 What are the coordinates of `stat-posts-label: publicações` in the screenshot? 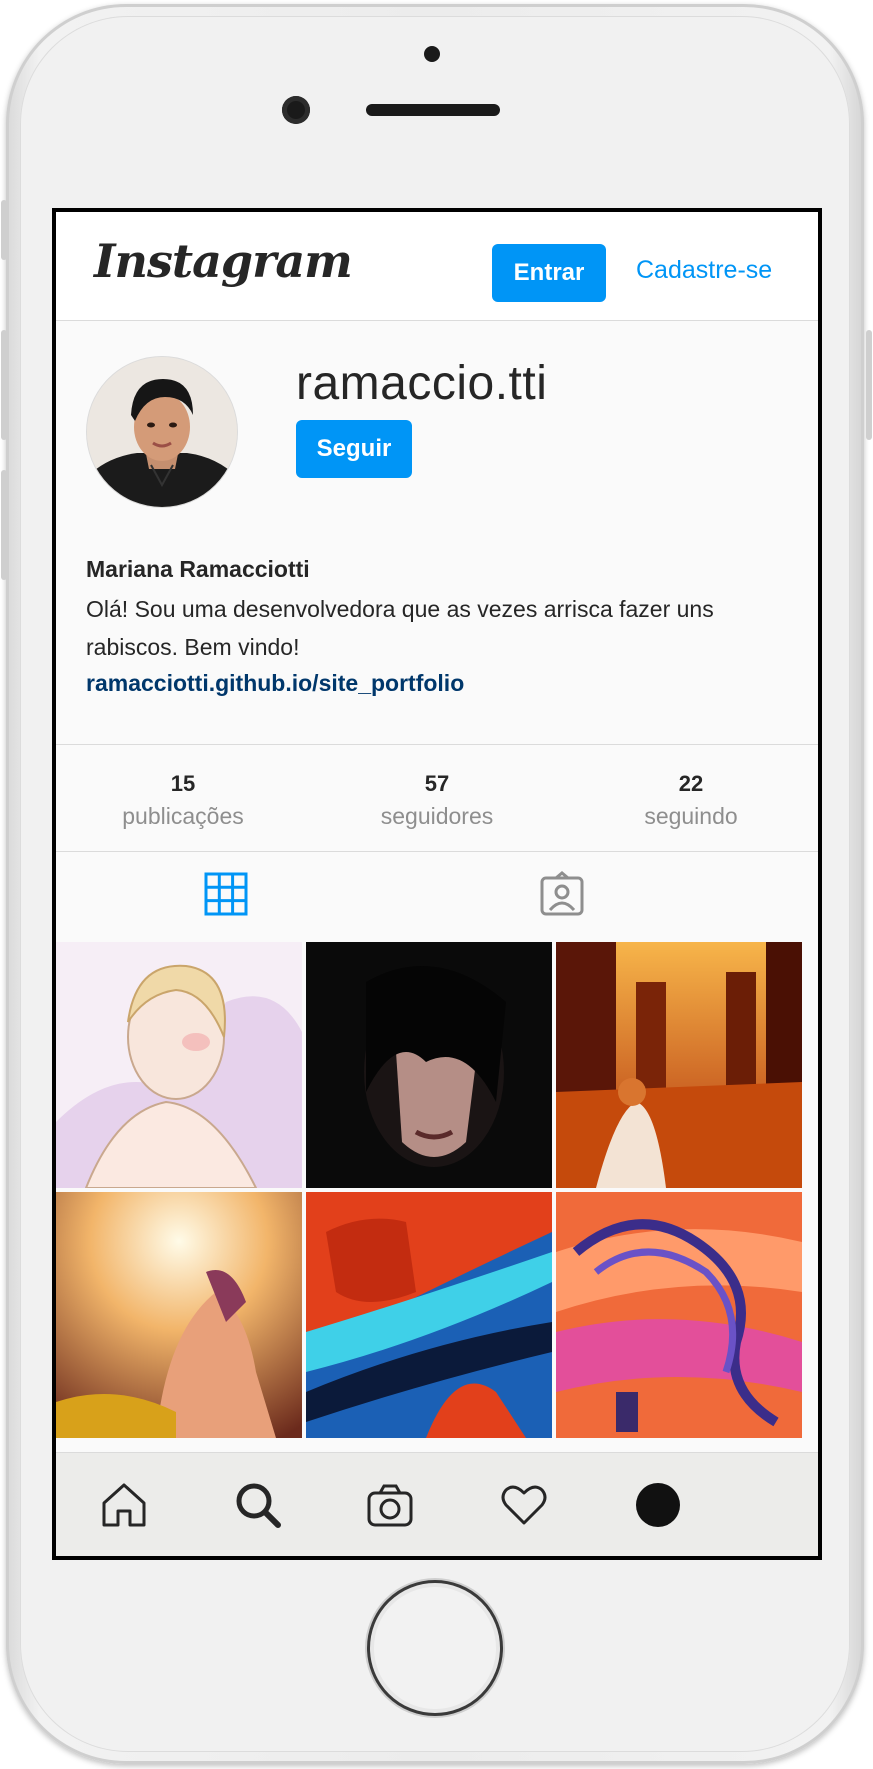 It's located at (183, 816).